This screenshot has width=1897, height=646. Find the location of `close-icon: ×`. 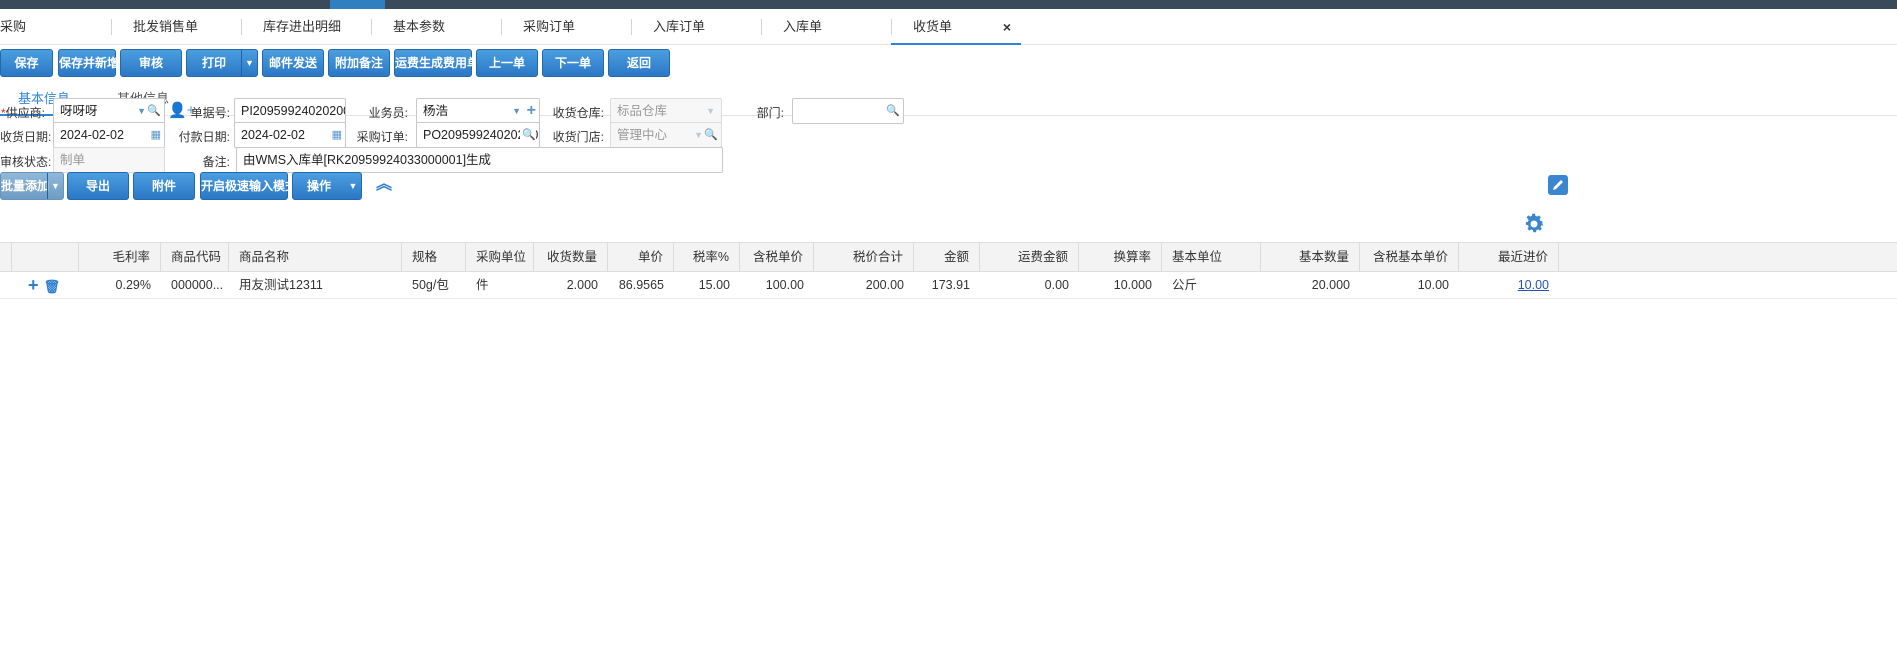

close-icon: × is located at coordinates (1007, 27).